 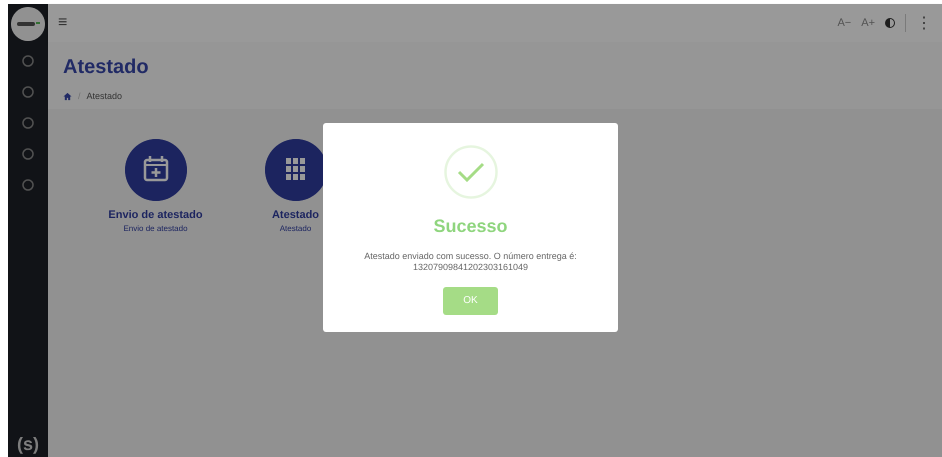 I want to click on card-title: Atestado, so click(x=296, y=215).